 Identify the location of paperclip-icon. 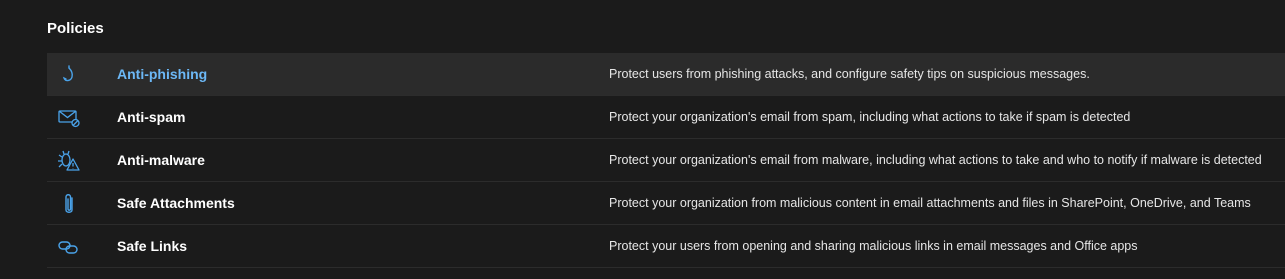
(69, 204).